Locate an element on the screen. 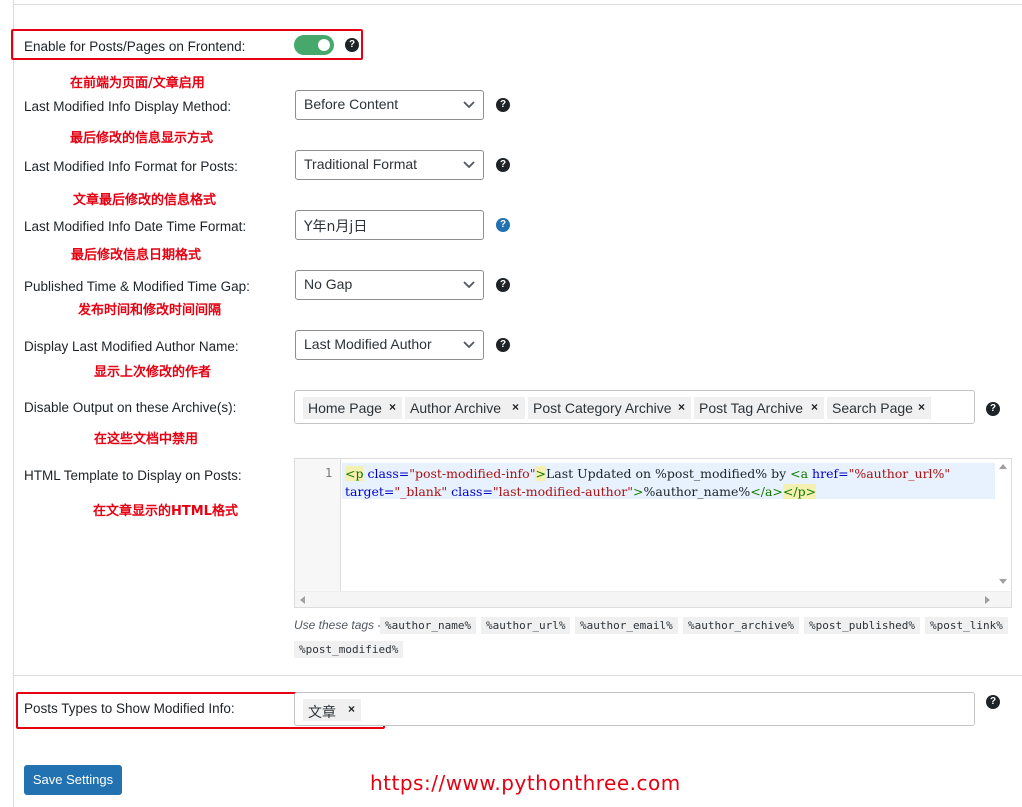 The image size is (1022, 807). time-gap-value: No Gap is located at coordinates (328, 284).